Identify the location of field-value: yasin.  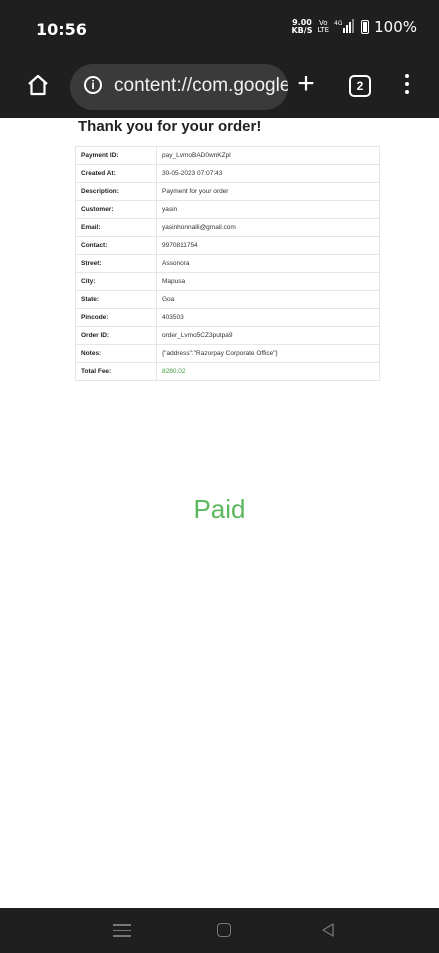
(268, 209).